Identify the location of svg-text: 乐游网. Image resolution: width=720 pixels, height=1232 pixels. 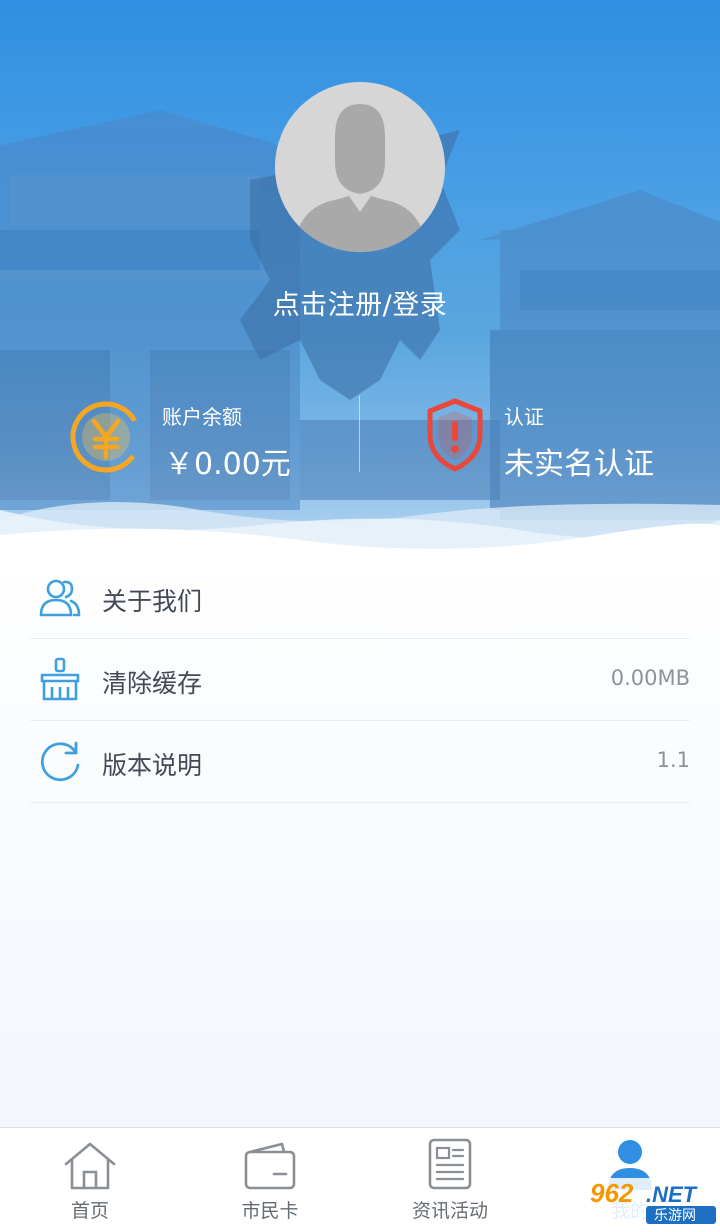
(675, 1216).